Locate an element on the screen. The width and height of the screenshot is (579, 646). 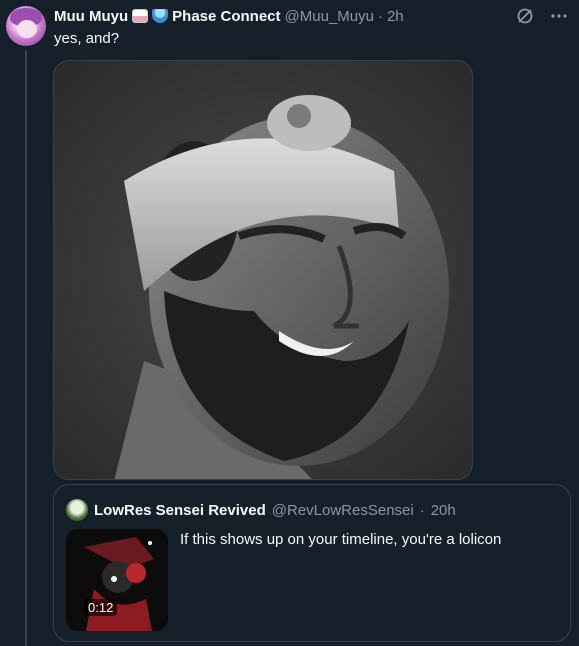
quoted-timestamp: 20h is located at coordinates (443, 510).